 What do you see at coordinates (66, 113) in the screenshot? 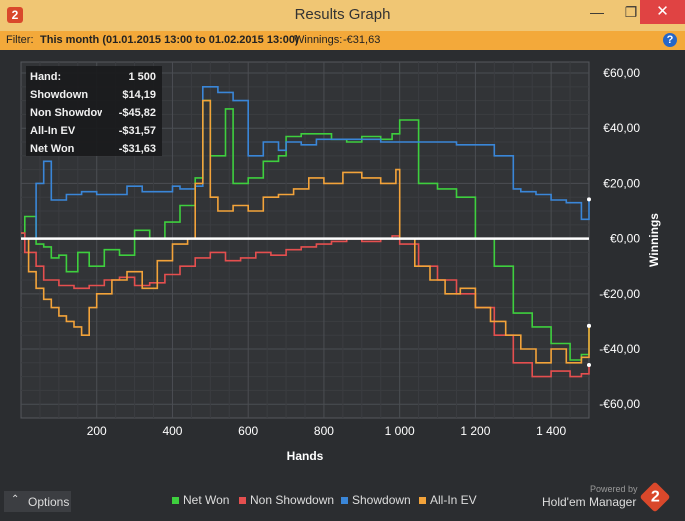
I see `stat-label: Non Showdown` at bounding box center [66, 113].